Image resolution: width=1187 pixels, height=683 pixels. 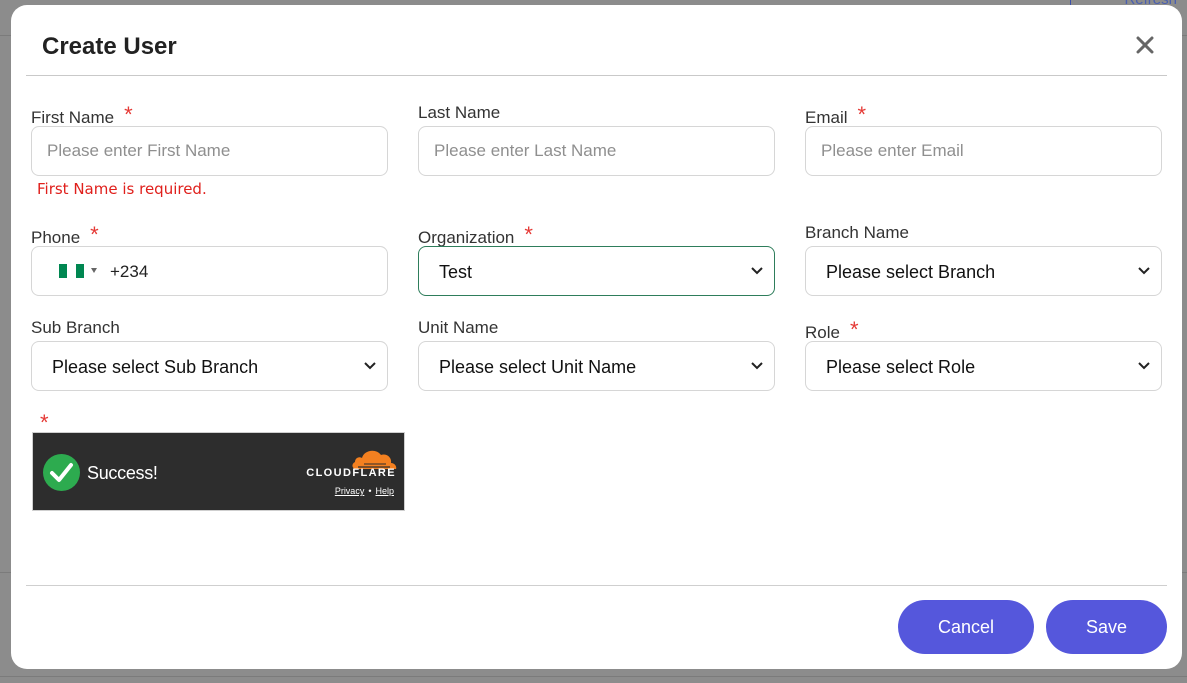 What do you see at coordinates (596, 40) in the screenshot?
I see `modal-header: Create User` at bounding box center [596, 40].